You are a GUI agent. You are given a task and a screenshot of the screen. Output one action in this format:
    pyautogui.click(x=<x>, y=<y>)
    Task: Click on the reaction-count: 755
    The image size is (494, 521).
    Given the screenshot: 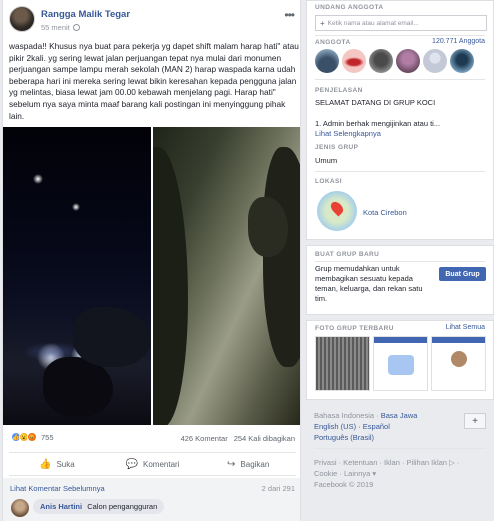 What is the action you would take?
    pyautogui.click(x=47, y=437)
    